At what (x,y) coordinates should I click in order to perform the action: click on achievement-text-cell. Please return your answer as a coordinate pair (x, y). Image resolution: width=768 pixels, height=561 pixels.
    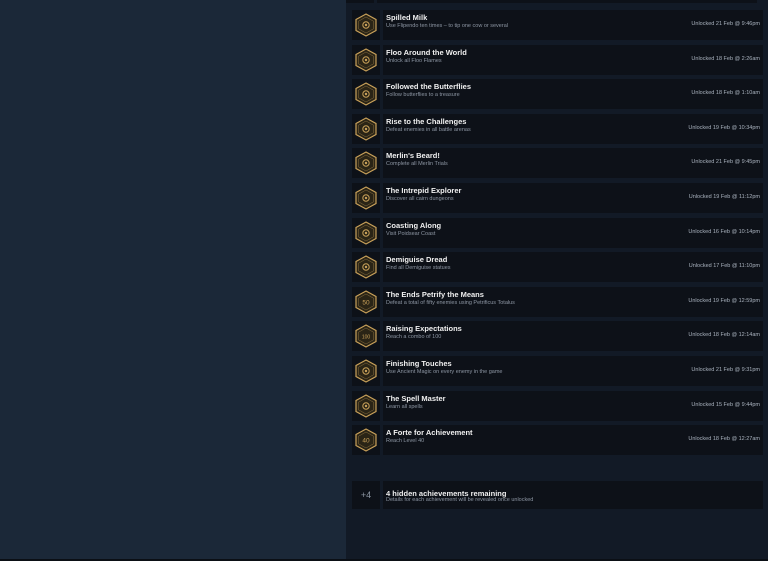
    Looking at the image, I should click on (567, 1).